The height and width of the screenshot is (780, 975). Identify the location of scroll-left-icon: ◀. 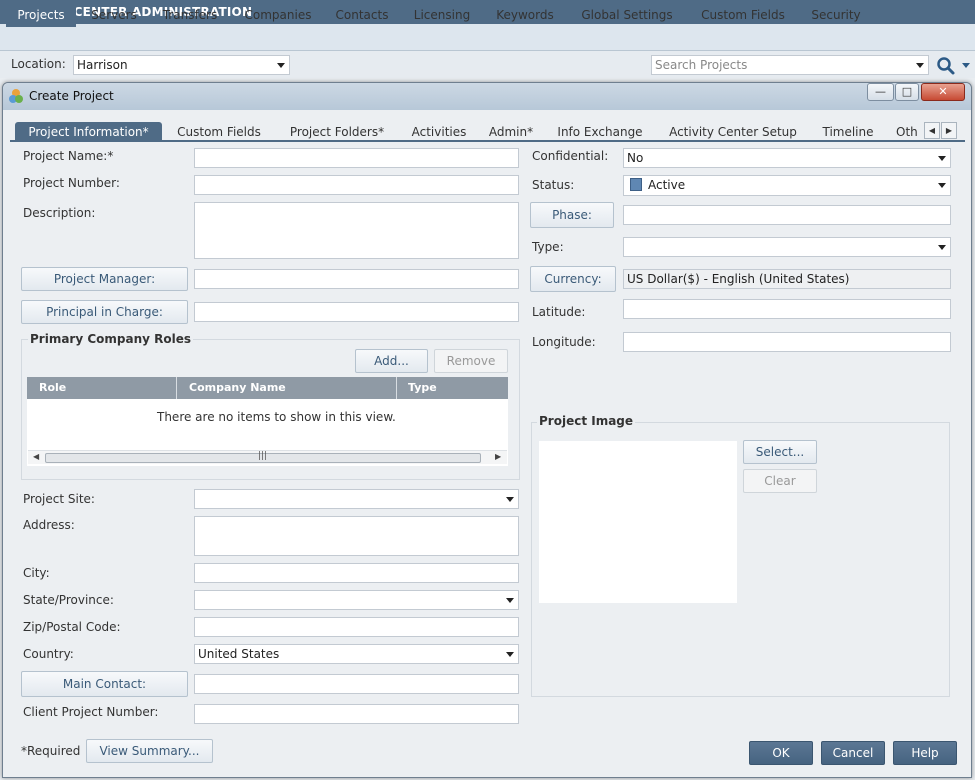
(36, 456).